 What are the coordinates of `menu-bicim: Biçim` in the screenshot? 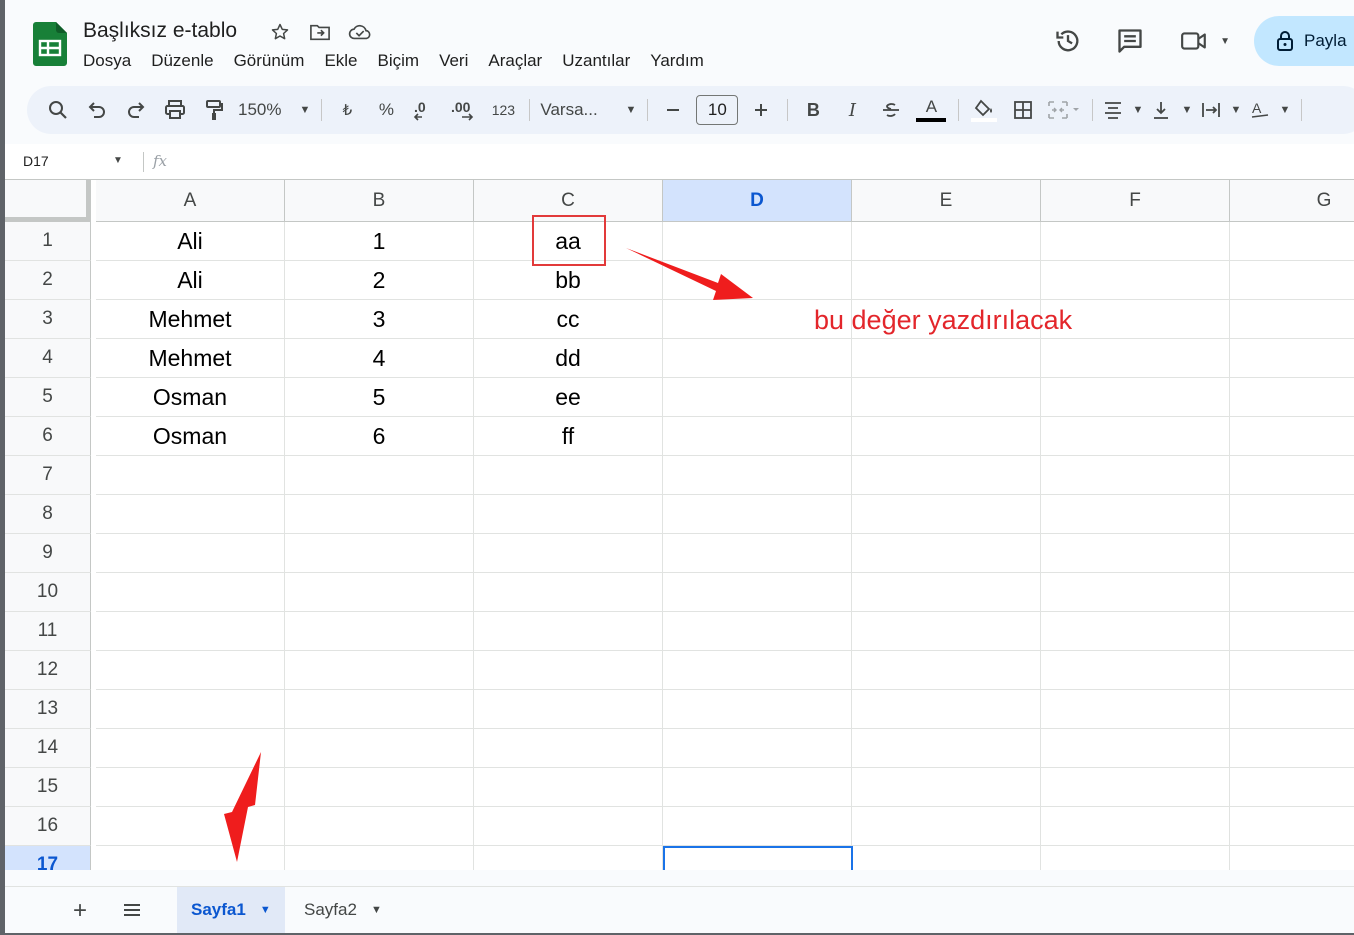 It's located at (404, 61).